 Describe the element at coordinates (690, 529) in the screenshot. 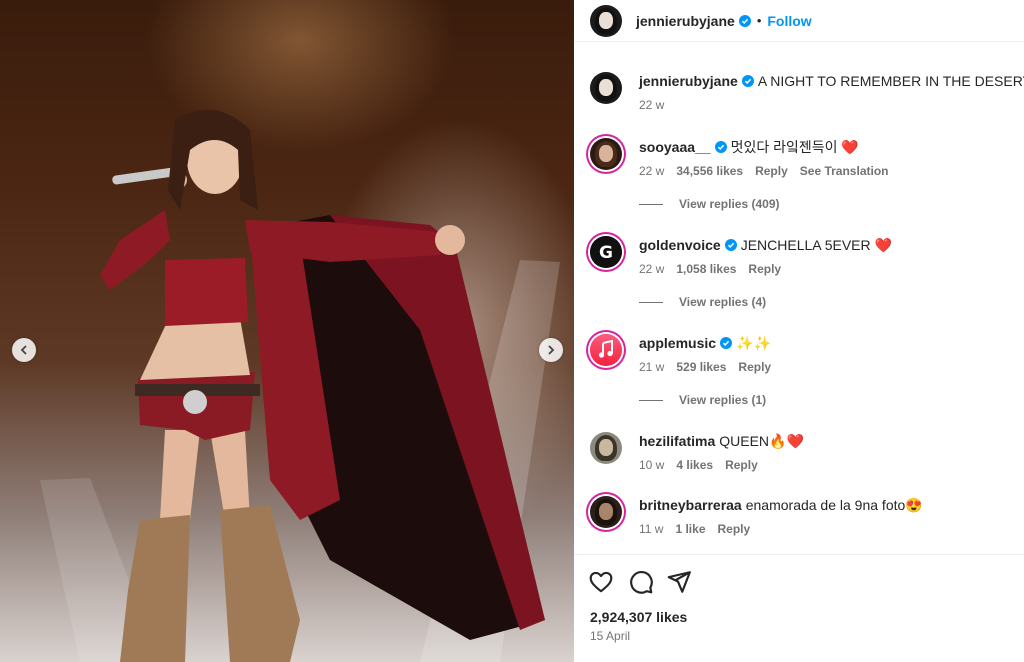

I see `comment-likes: 1 like` at that location.